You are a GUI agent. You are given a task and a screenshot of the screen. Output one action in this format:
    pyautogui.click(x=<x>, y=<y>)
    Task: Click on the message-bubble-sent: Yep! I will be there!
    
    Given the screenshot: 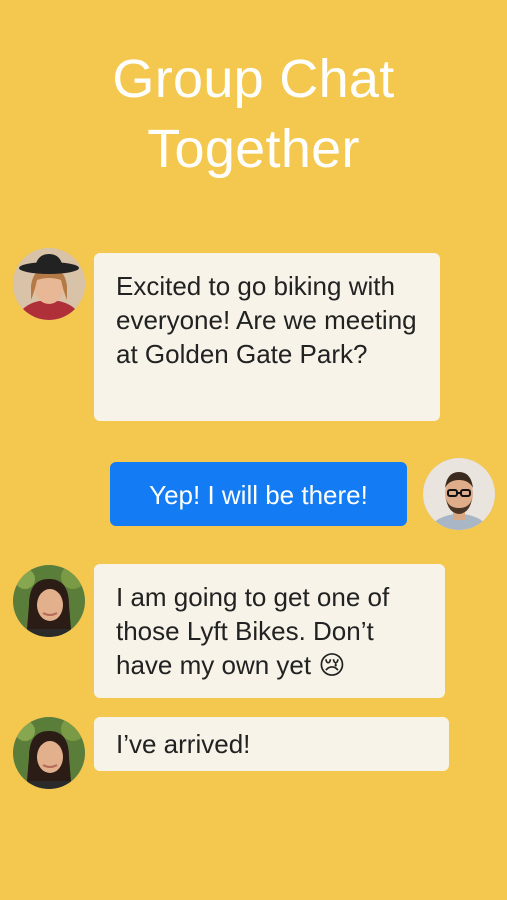 What is the action you would take?
    pyautogui.click(x=258, y=494)
    